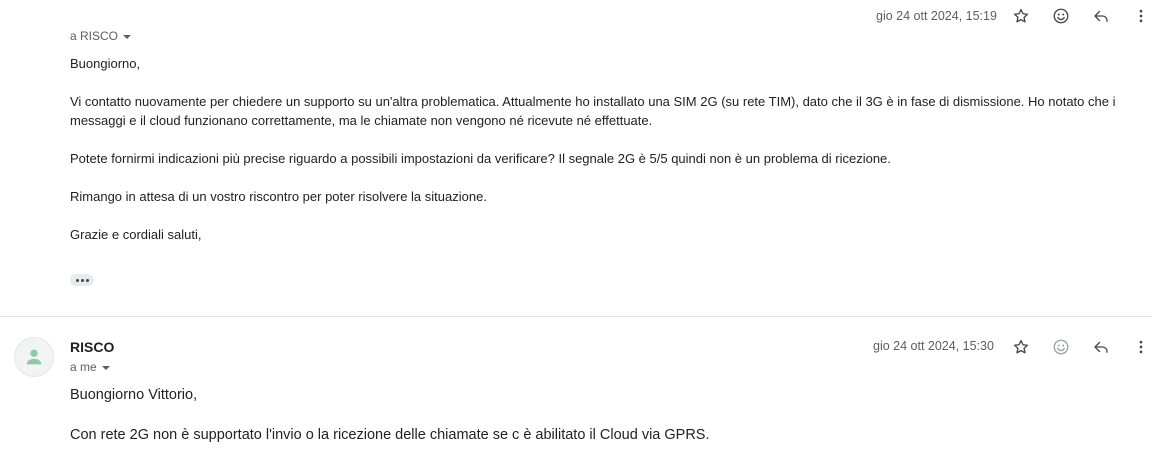  Describe the element at coordinates (92, 347) in the screenshot. I see `sender-name: RISCO` at that location.